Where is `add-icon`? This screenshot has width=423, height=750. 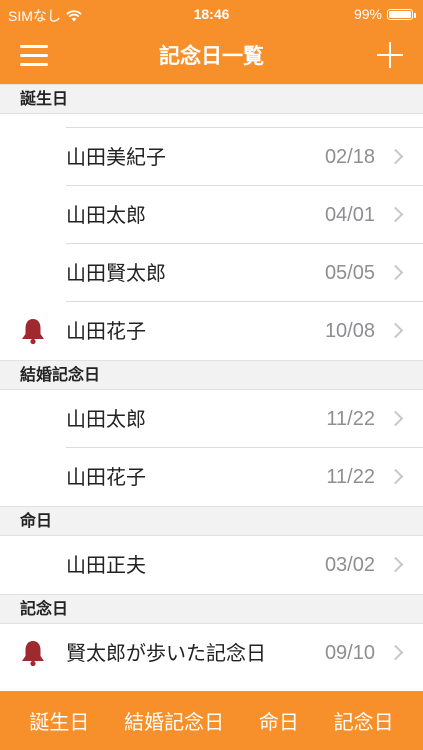
add-icon is located at coordinates (390, 55).